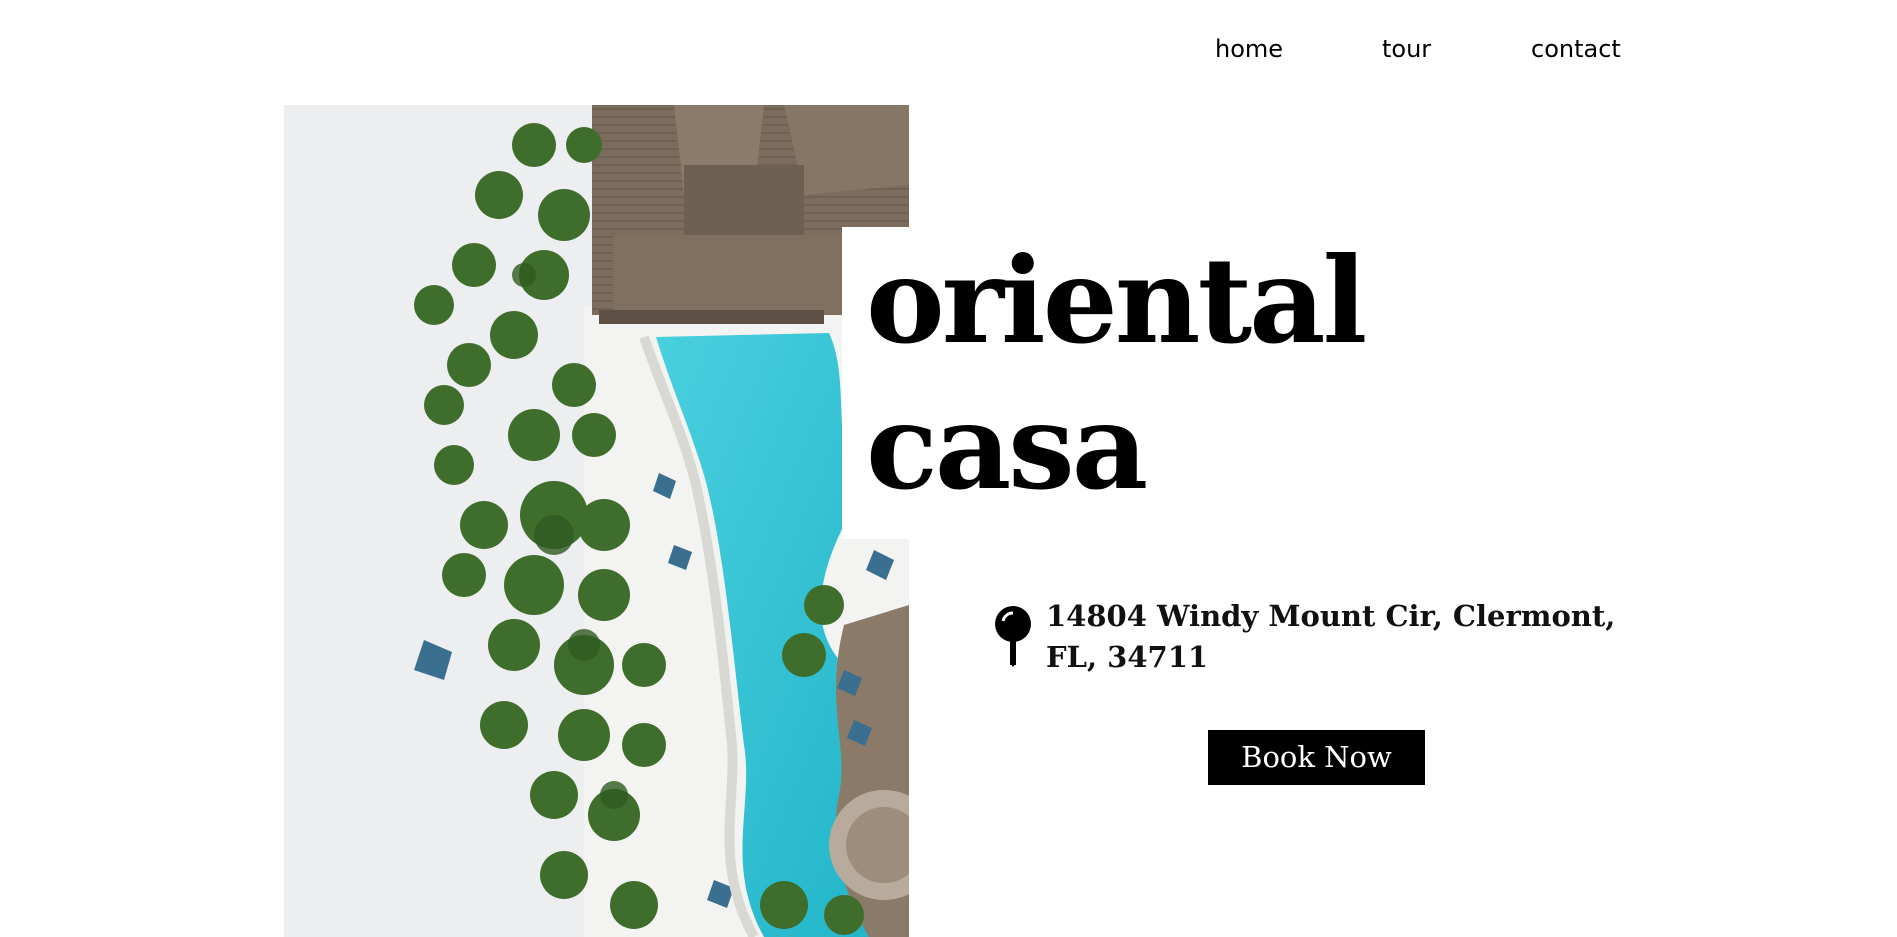  What do you see at coordinates (1406, 49) in the screenshot?
I see `nav-tour-link: tour` at bounding box center [1406, 49].